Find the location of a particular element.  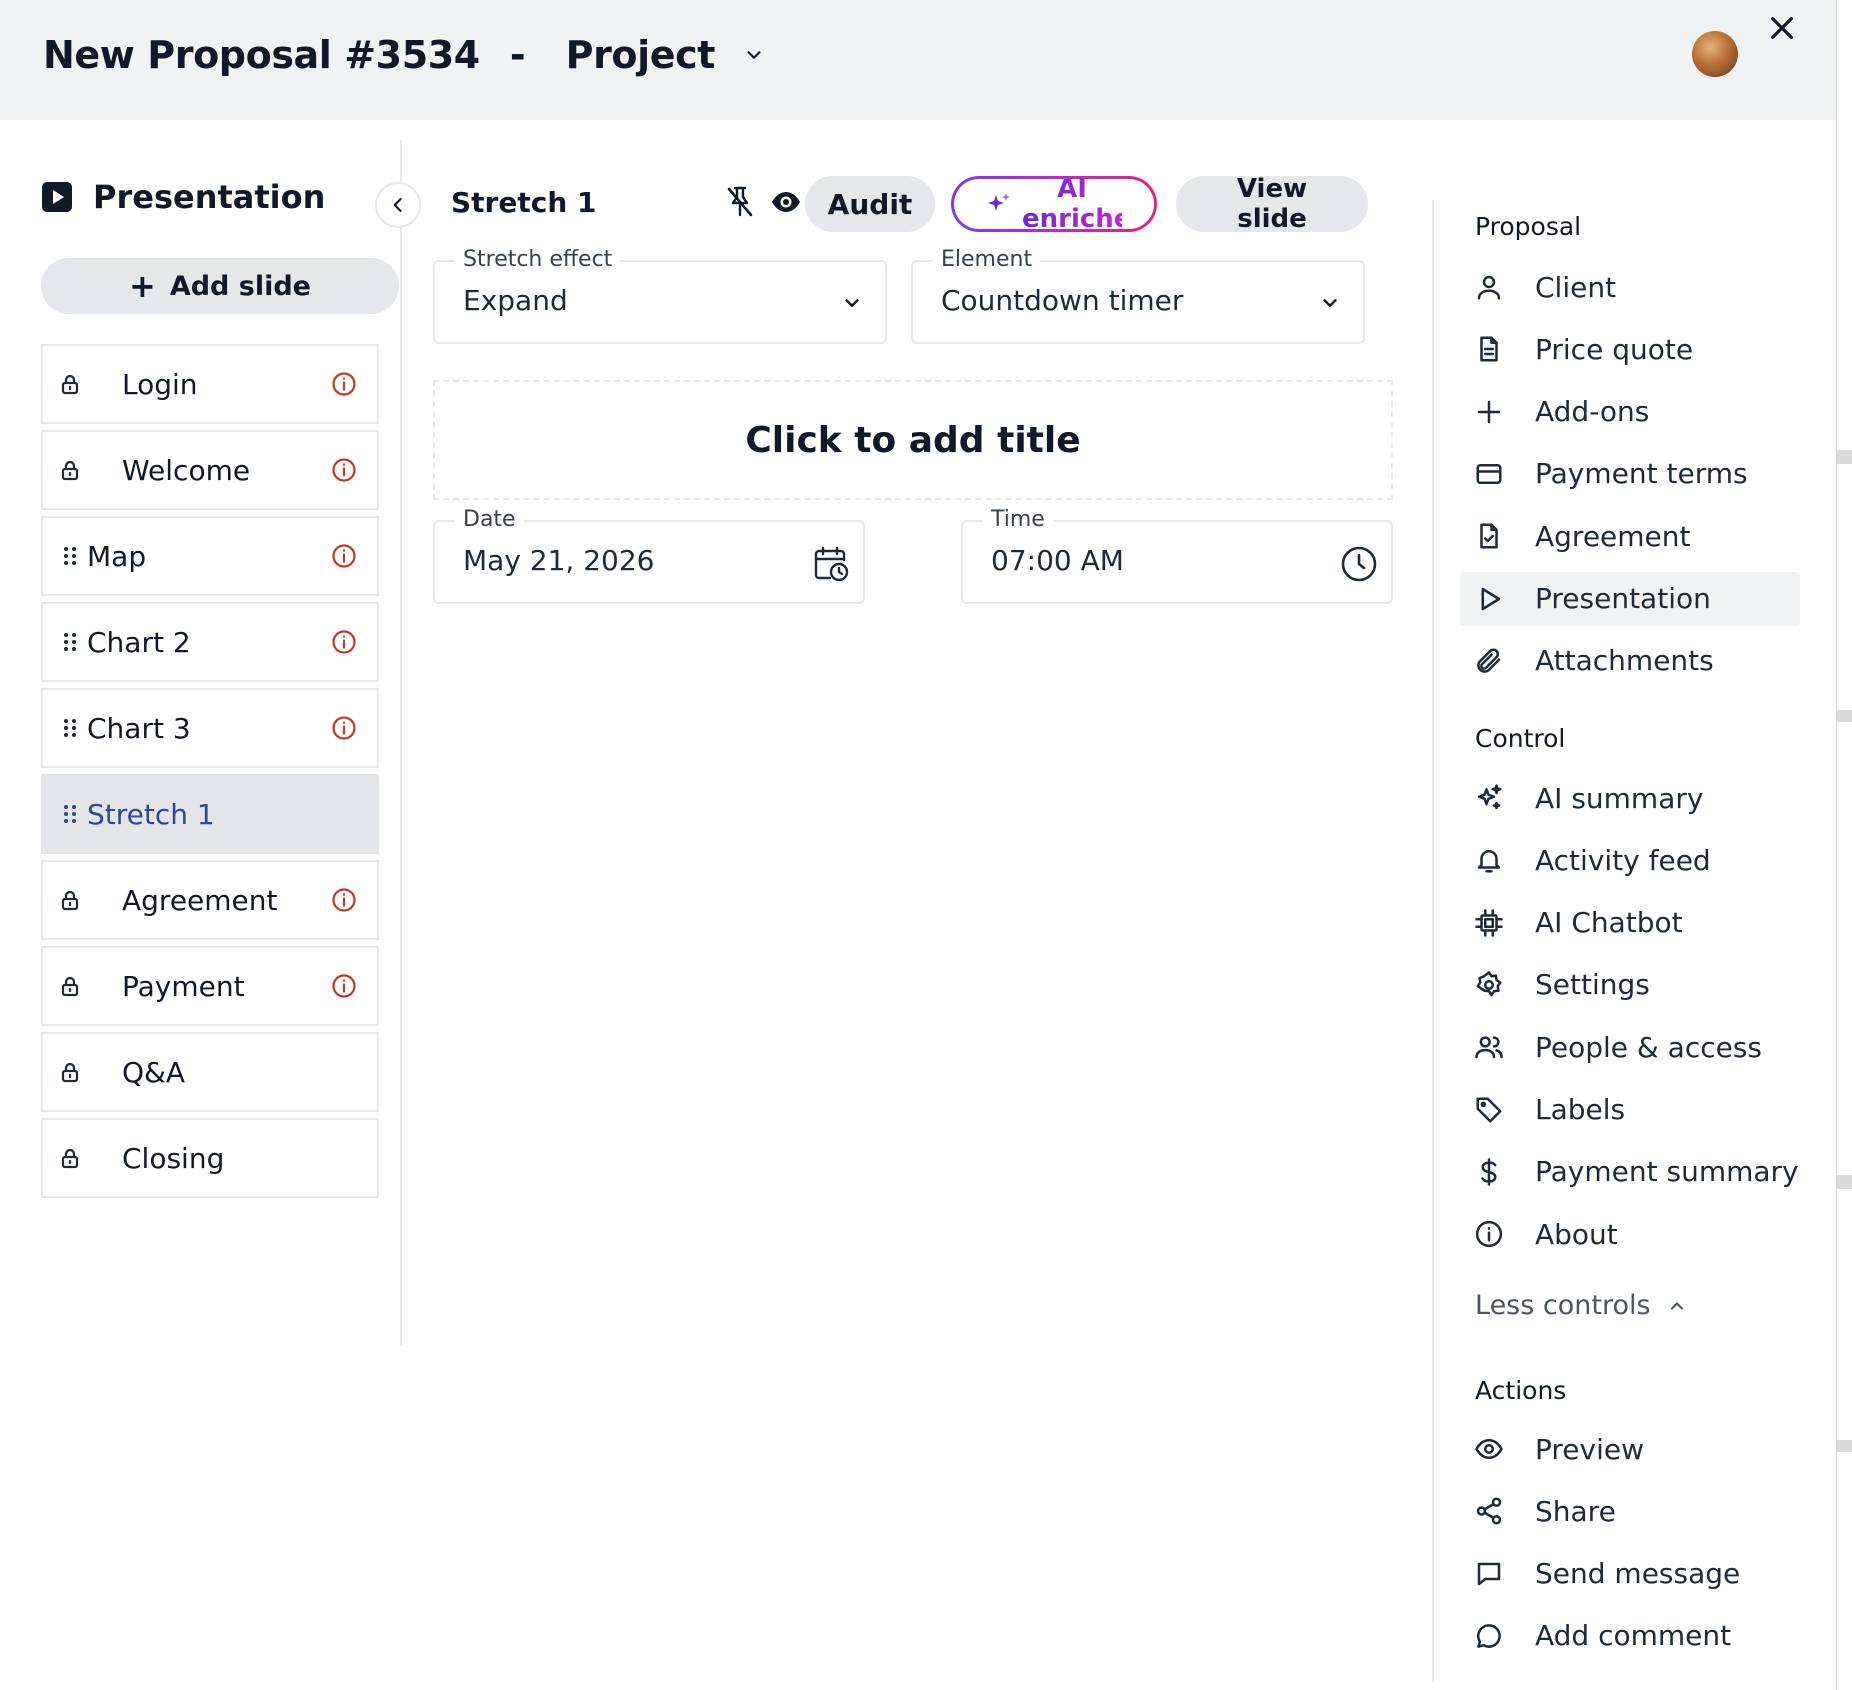

element-value: Countdown timer is located at coordinates (1062, 300).